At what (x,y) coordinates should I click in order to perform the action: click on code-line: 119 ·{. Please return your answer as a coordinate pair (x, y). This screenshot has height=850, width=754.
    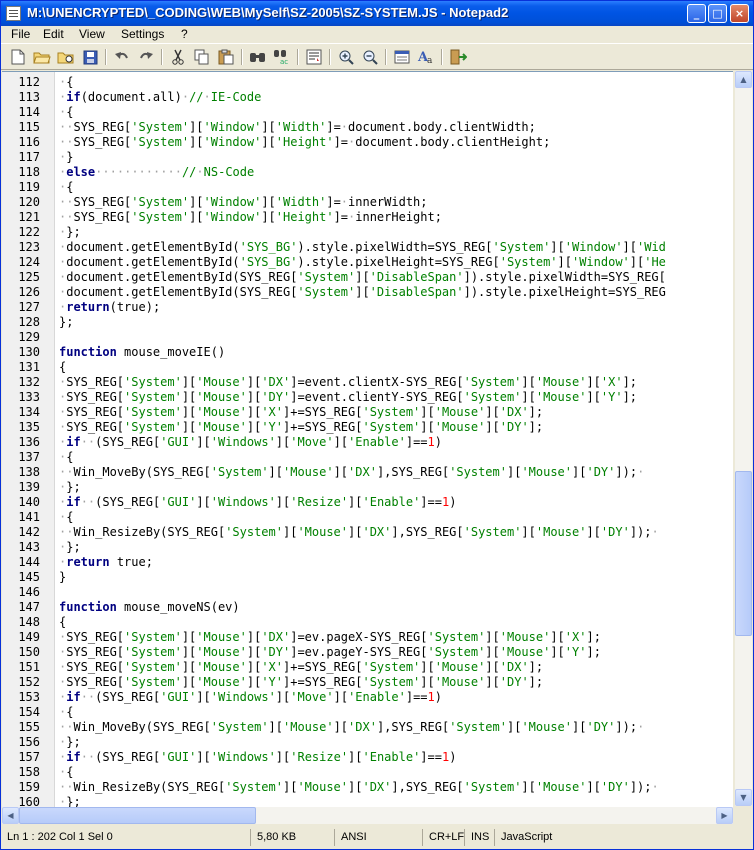
    Looking at the image, I should click on (367, 187).